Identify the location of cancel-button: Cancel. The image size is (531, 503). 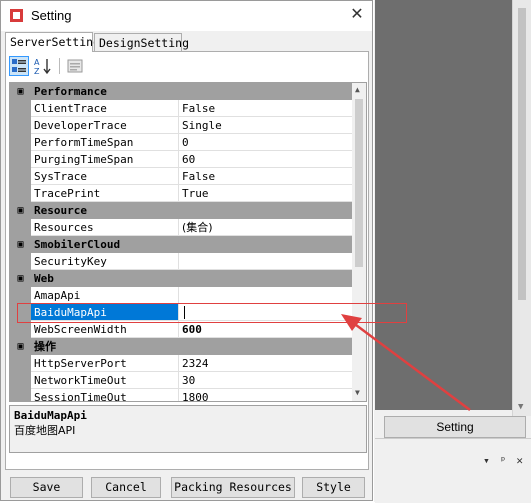
(126, 487).